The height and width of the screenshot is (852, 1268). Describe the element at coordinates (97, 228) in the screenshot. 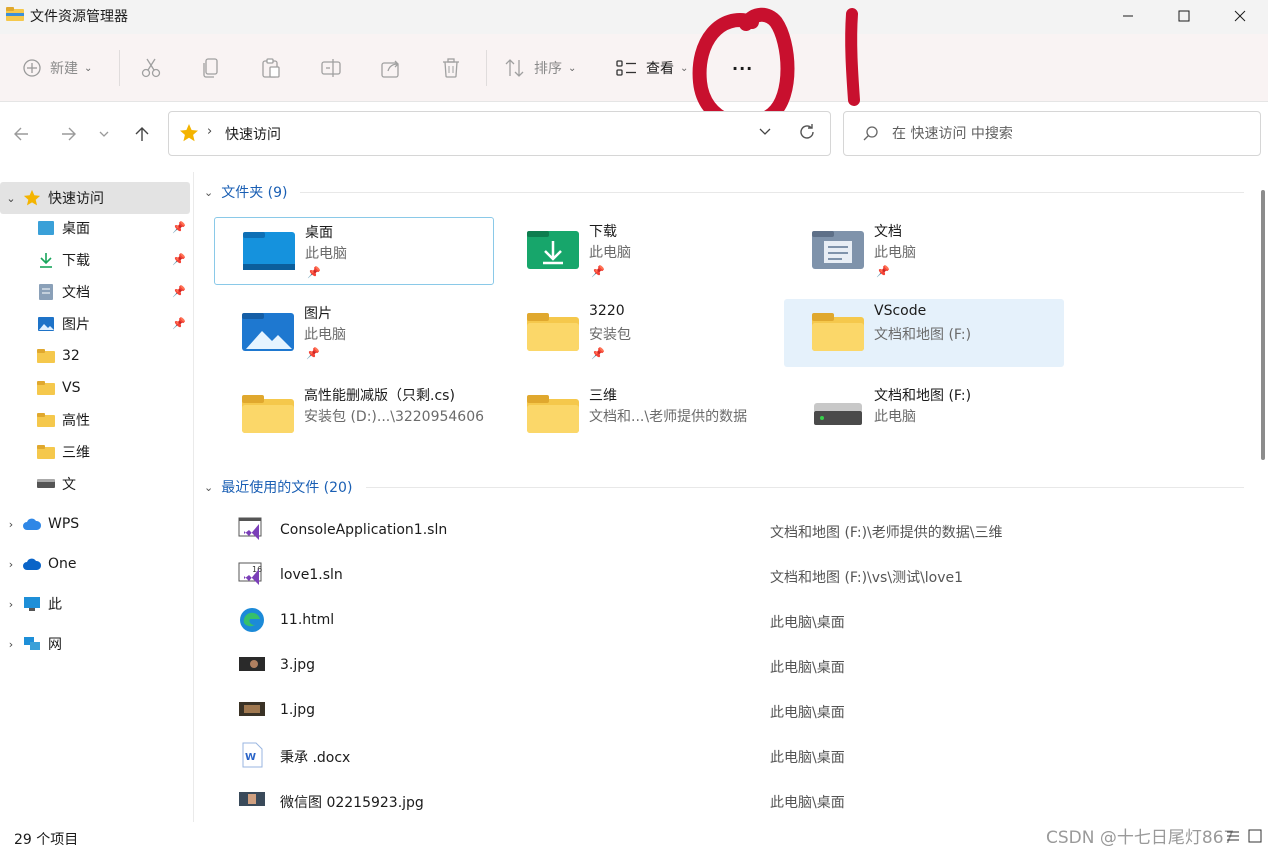

I see `sidebar-item-desktop: 桌面 📌` at that location.